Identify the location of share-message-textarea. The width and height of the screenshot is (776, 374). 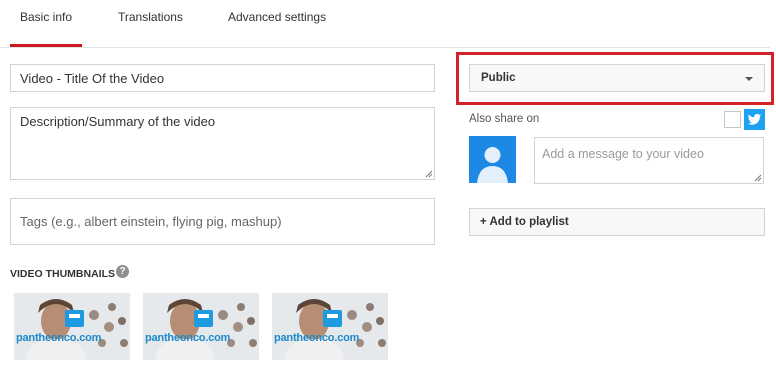
(649, 160).